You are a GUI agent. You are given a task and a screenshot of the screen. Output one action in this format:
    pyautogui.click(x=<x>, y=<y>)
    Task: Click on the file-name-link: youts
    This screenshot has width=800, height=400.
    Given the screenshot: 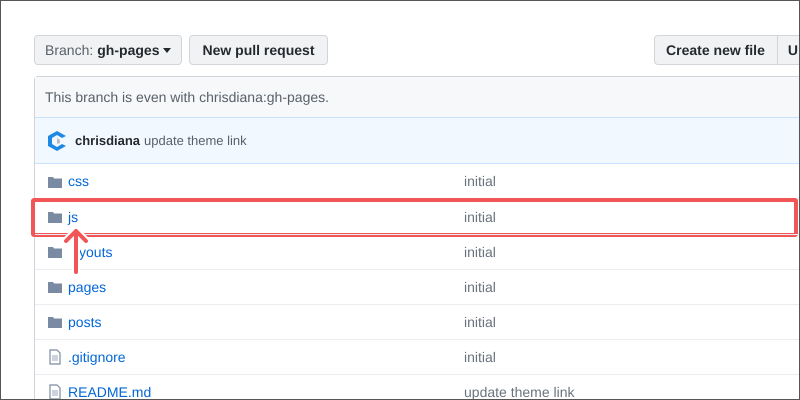 What is the action you would take?
    pyautogui.click(x=95, y=252)
    